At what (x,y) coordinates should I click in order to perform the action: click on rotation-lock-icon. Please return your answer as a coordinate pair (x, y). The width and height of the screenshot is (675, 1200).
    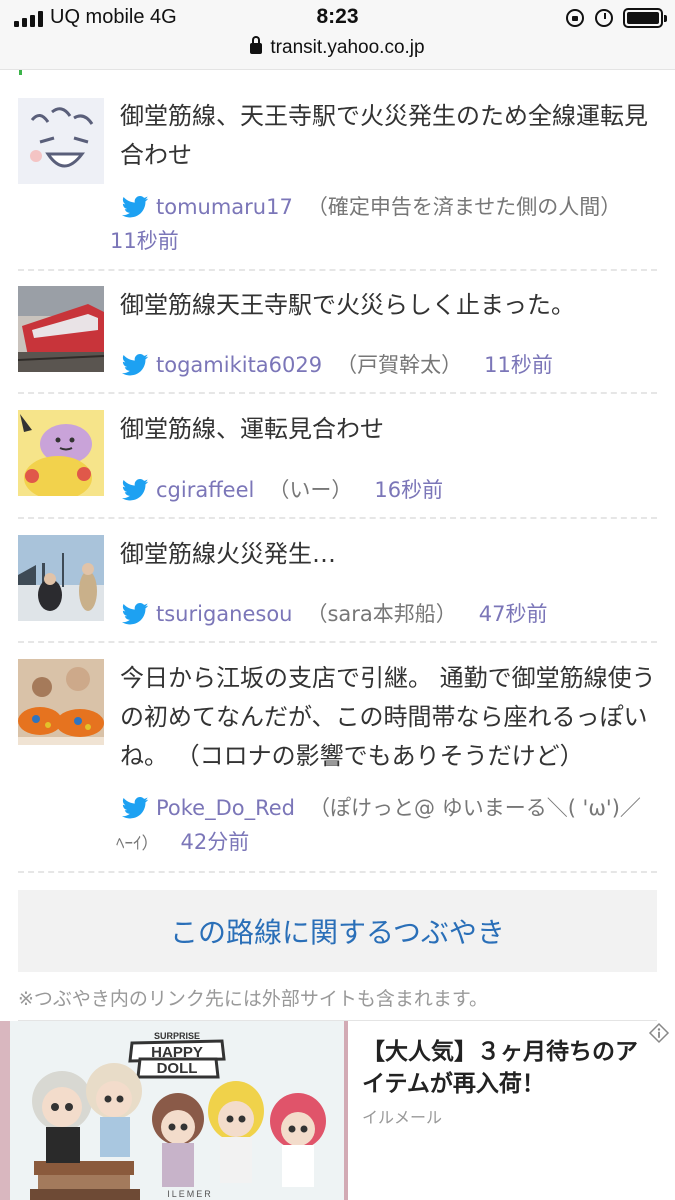
    Looking at the image, I should click on (575, 18).